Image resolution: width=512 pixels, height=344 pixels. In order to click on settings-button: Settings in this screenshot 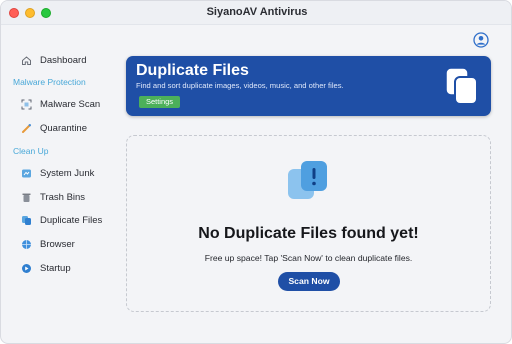, I will do `click(159, 102)`.